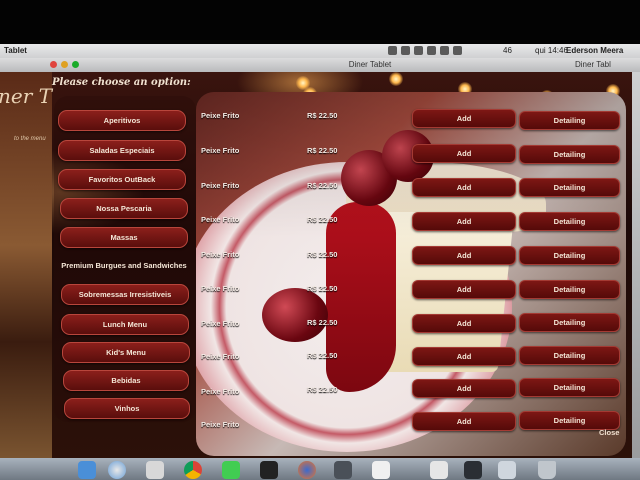  What do you see at coordinates (122, 179) in the screenshot?
I see `category-favoritos: Favoritos OutBack` at bounding box center [122, 179].